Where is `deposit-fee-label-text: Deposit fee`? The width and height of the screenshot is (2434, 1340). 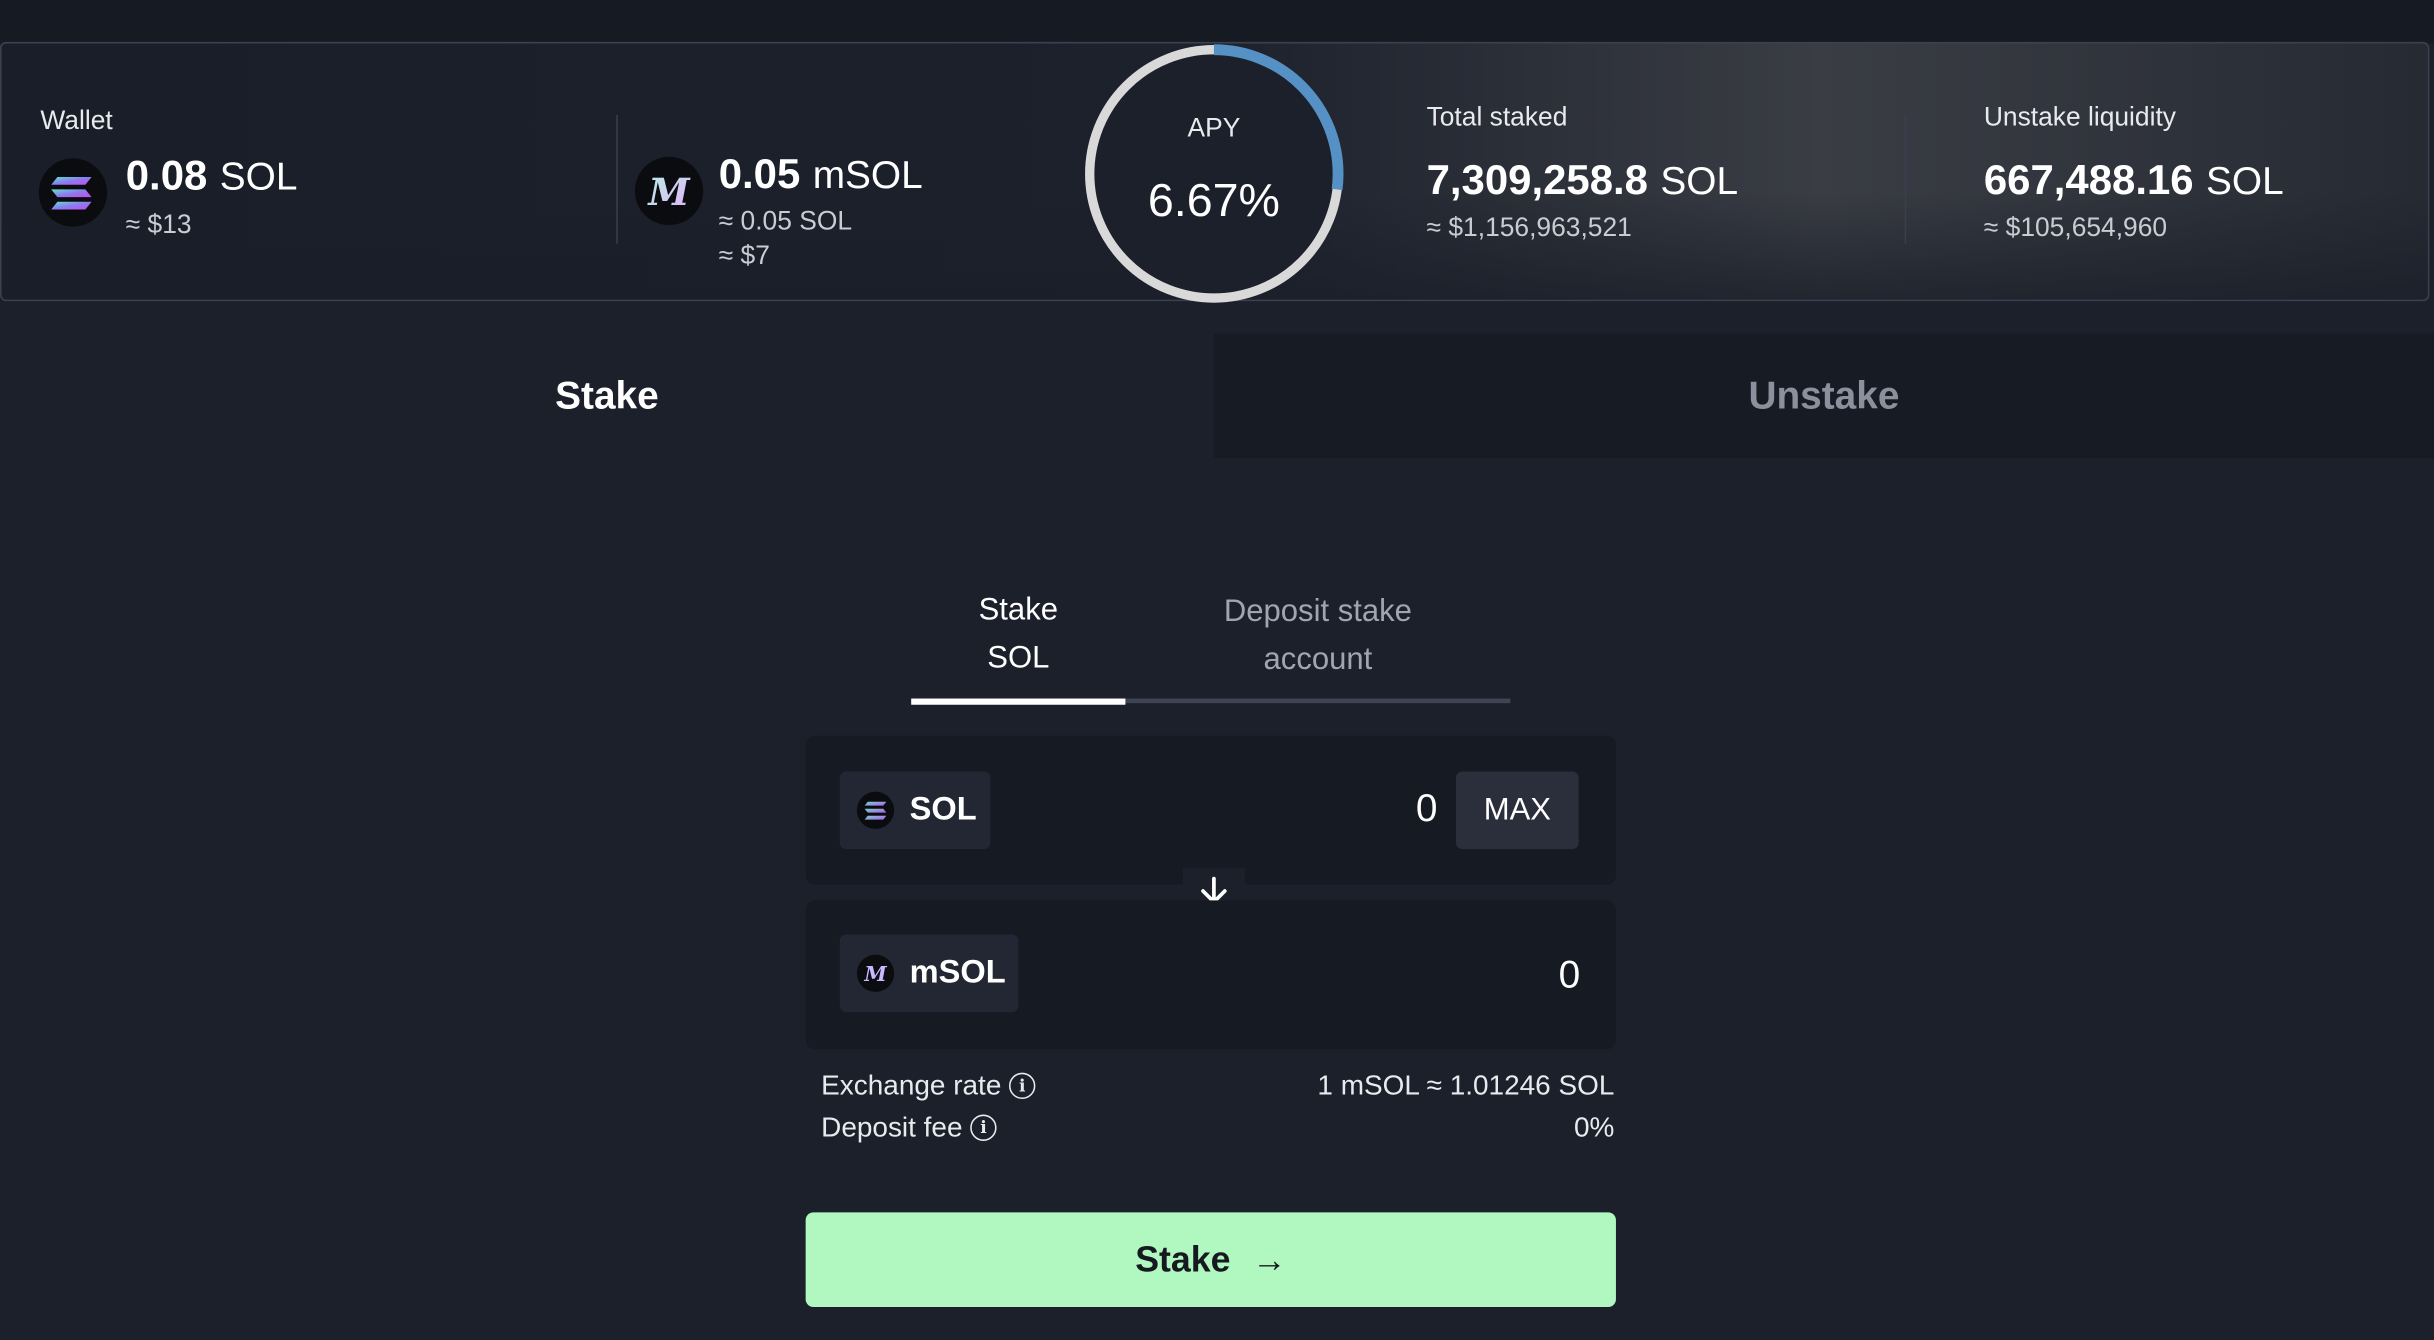
deposit-fee-label-text: Deposit fee is located at coordinates (892, 1127).